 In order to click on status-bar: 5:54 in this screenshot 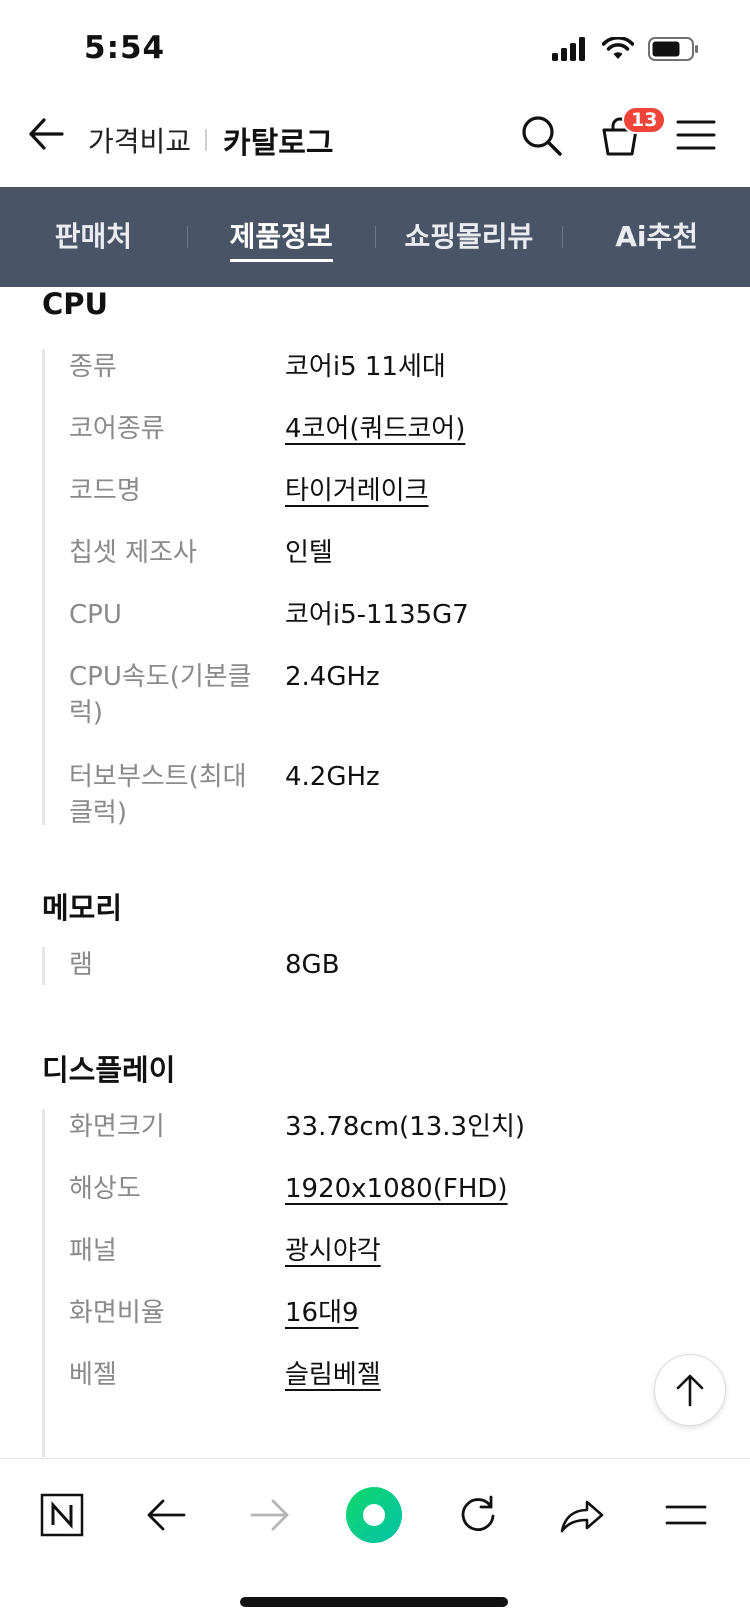, I will do `click(375, 50)`.